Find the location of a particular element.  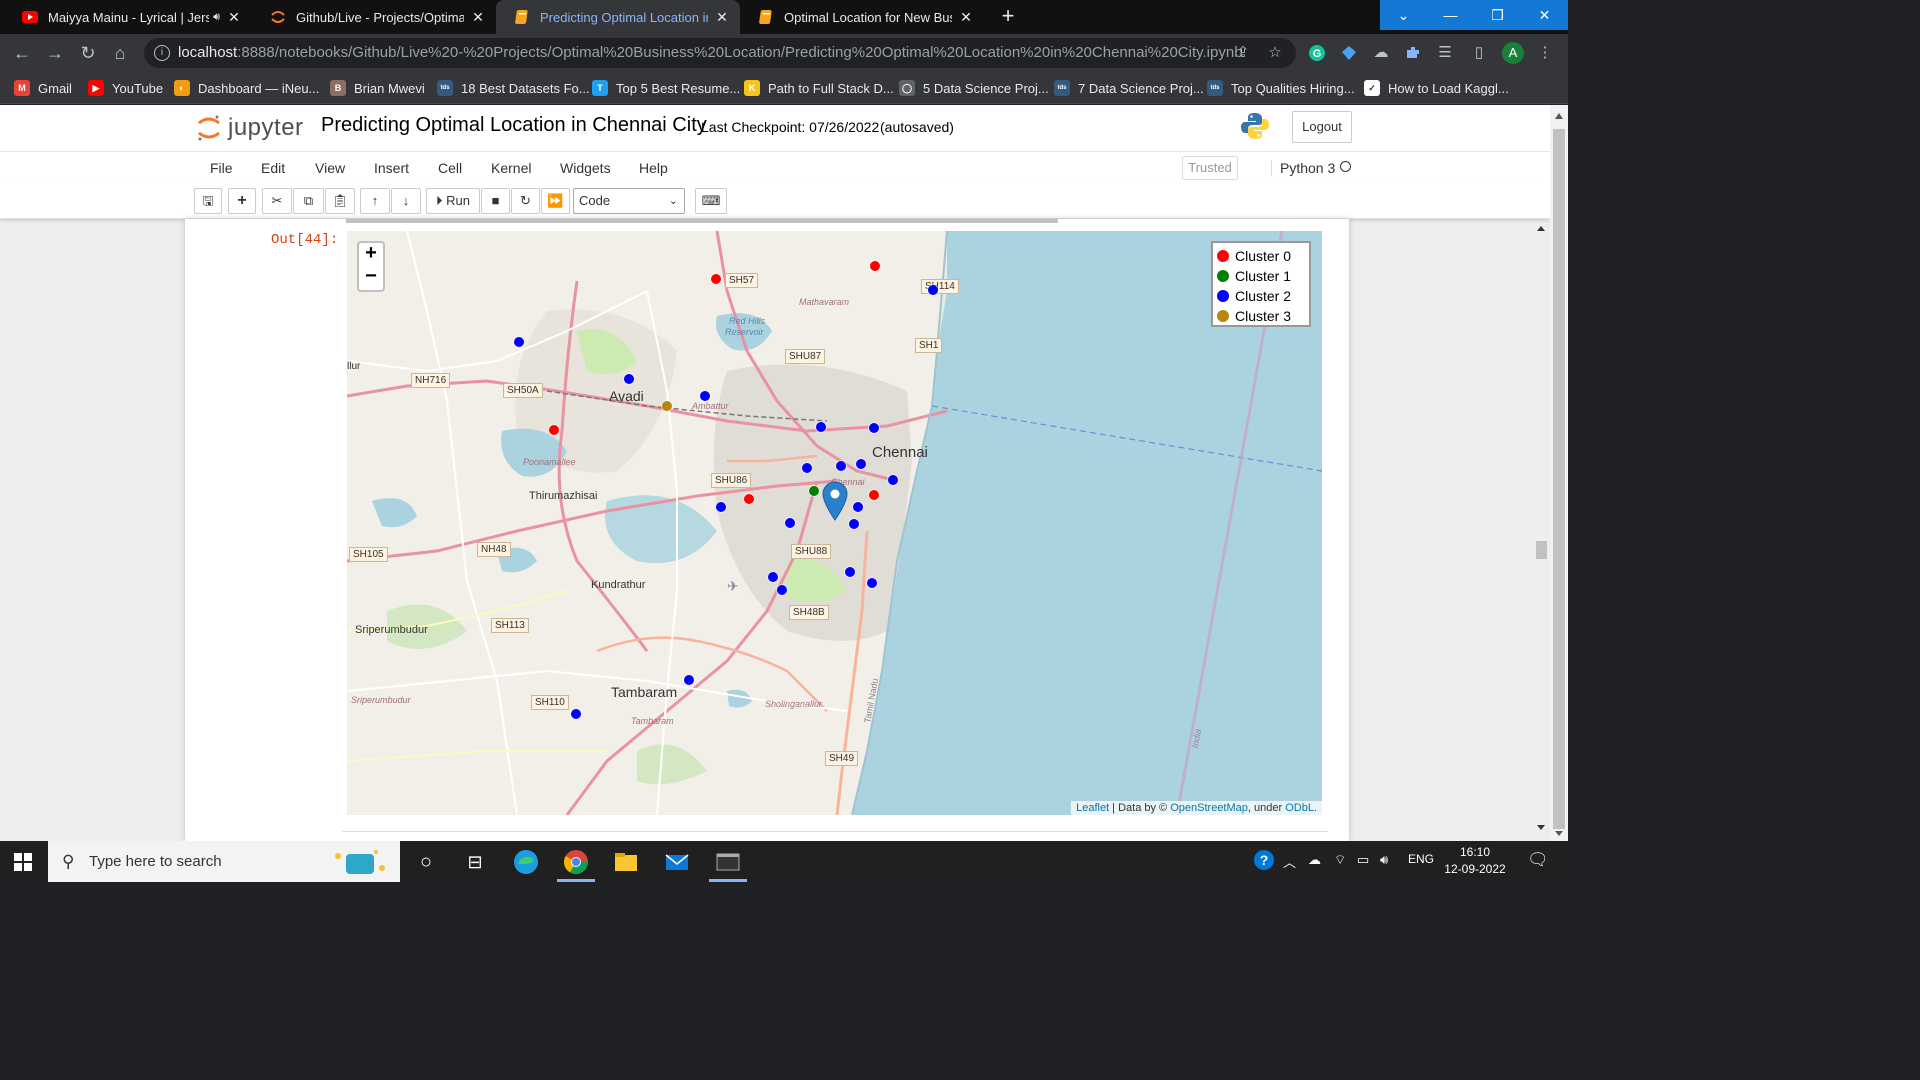

leaflet-link: Leaflet is located at coordinates (1092, 808).